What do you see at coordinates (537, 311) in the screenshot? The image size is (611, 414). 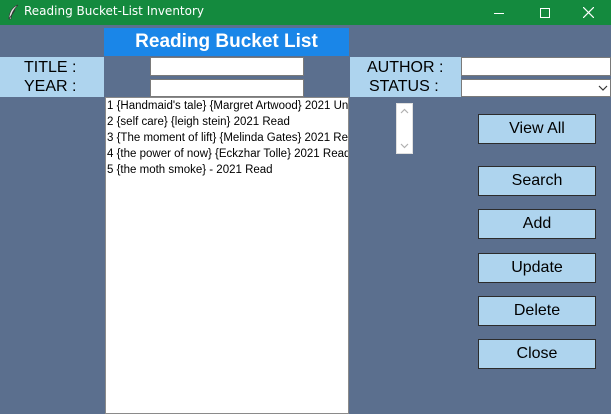 I see `delete-button: Delete` at bounding box center [537, 311].